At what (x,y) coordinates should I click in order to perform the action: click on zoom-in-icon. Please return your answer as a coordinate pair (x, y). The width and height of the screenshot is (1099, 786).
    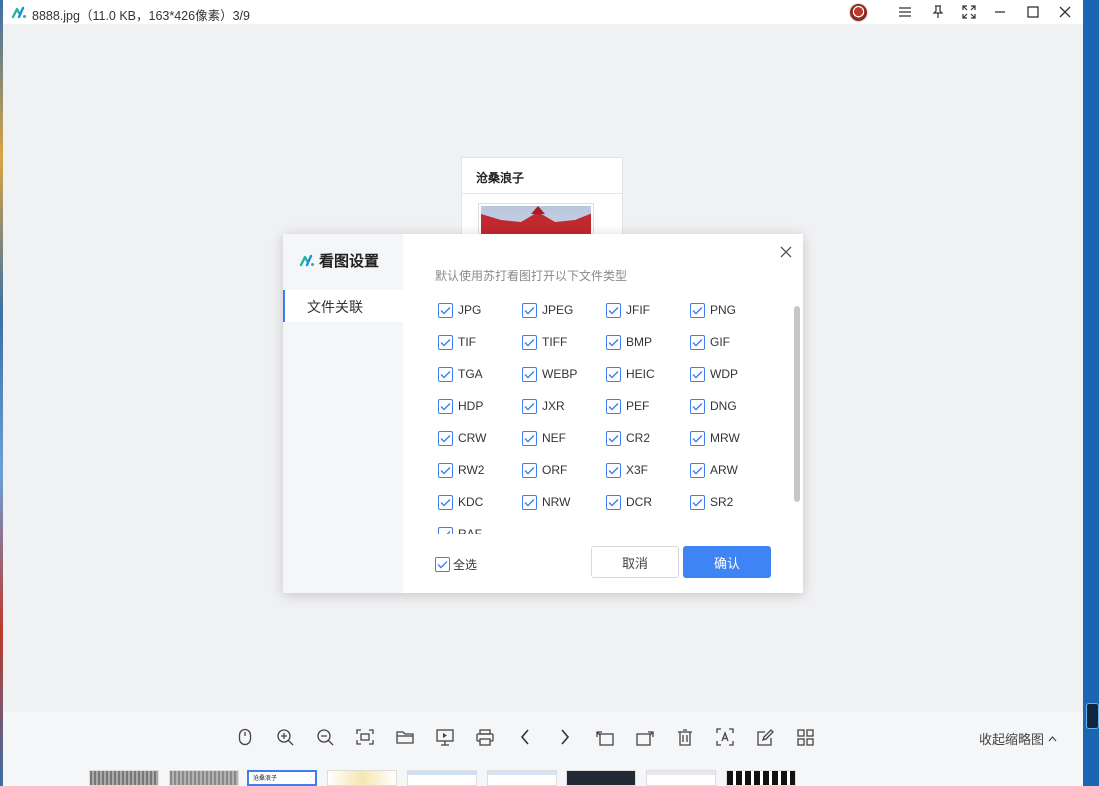
    Looking at the image, I should click on (285, 737).